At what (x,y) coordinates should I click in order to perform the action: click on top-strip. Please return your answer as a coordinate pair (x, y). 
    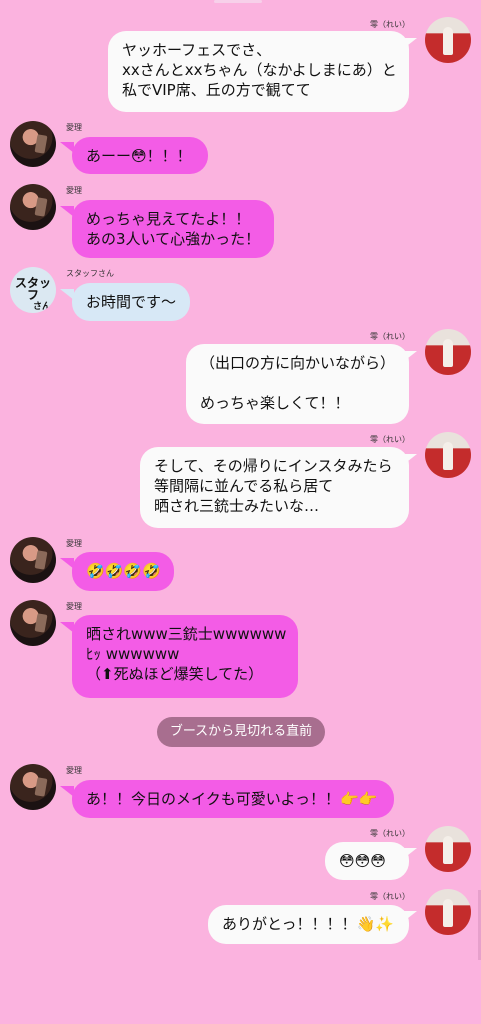
    Looking at the image, I should click on (238, 1).